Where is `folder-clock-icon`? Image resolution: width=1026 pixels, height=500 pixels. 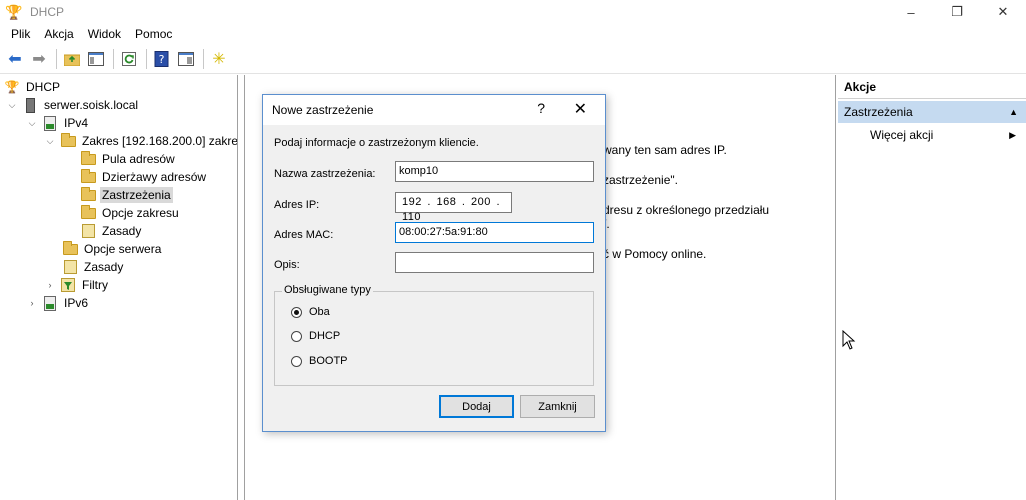 folder-clock-icon is located at coordinates (88, 176).